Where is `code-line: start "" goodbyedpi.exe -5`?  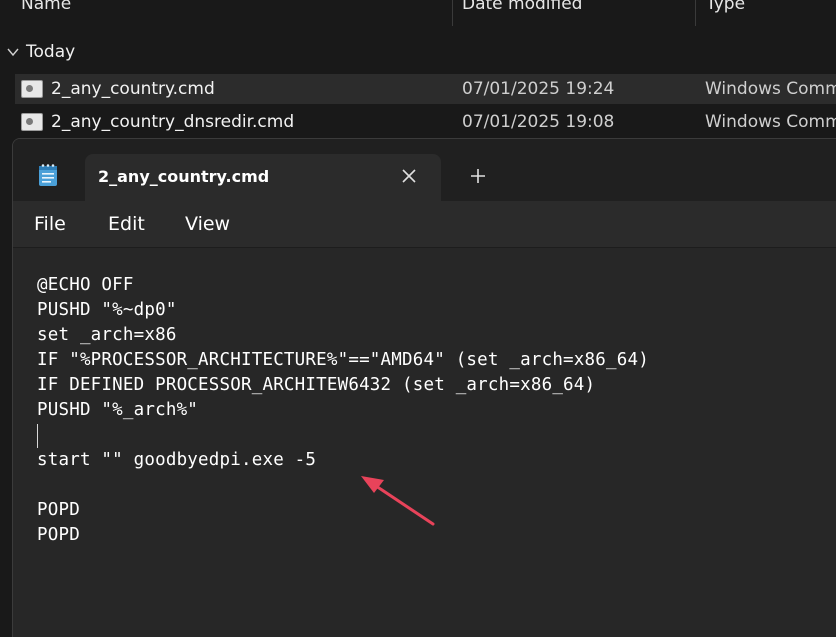
code-line: start "" goodbyedpi.exe -5 is located at coordinates (177, 460).